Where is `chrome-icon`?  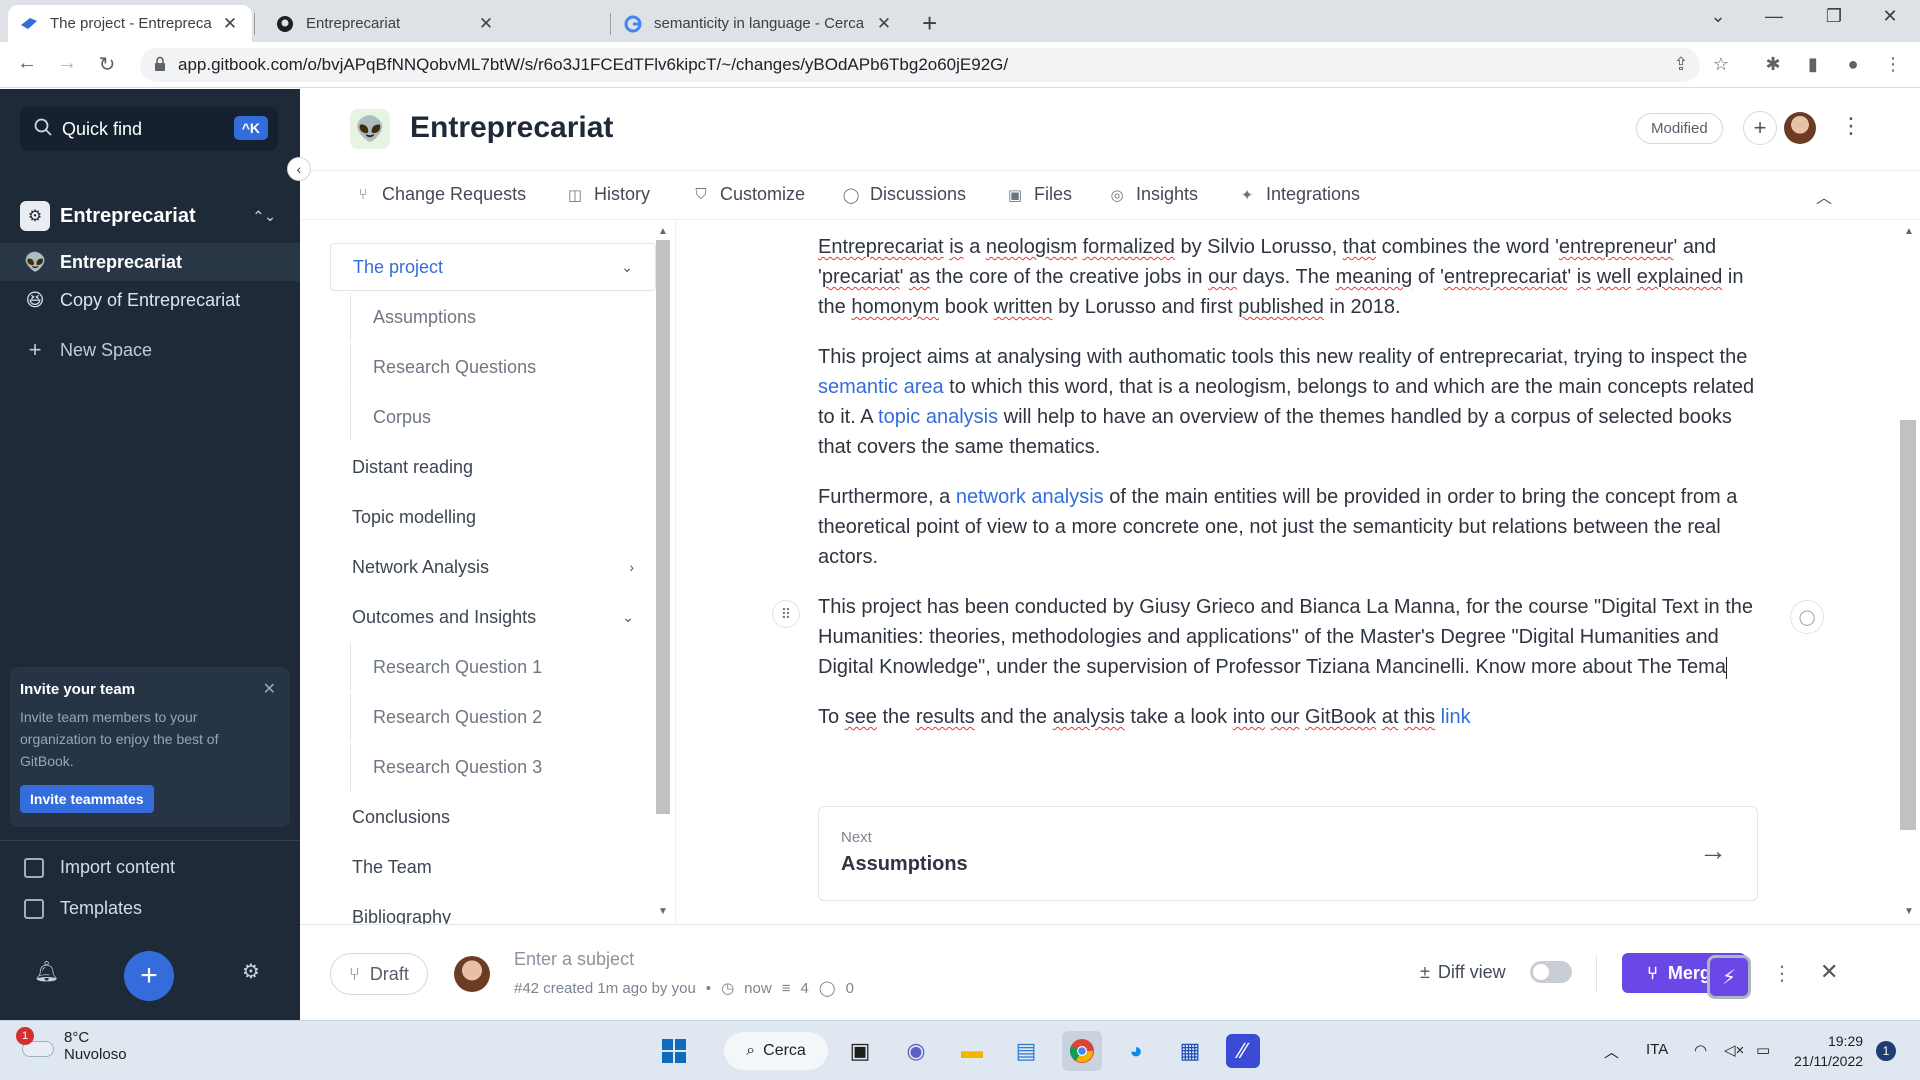
chrome-icon is located at coordinates (1082, 1051).